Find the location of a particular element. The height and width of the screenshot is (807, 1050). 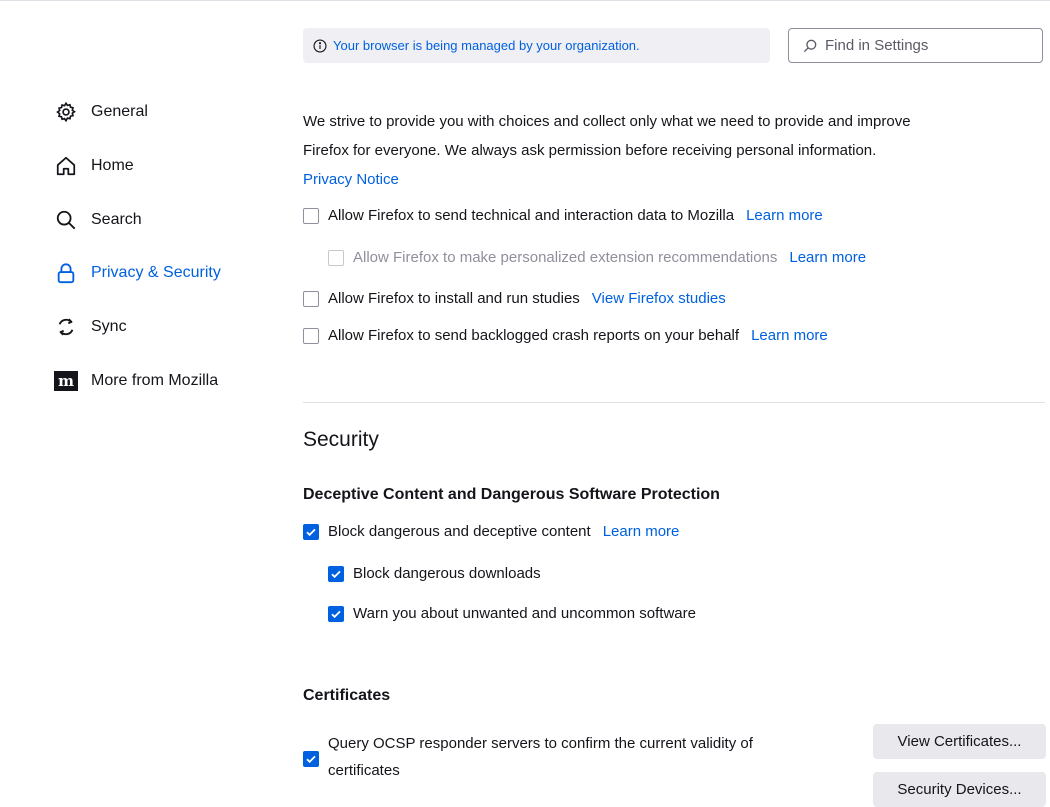

ocsp-checkbox is located at coordinates (311, 759).